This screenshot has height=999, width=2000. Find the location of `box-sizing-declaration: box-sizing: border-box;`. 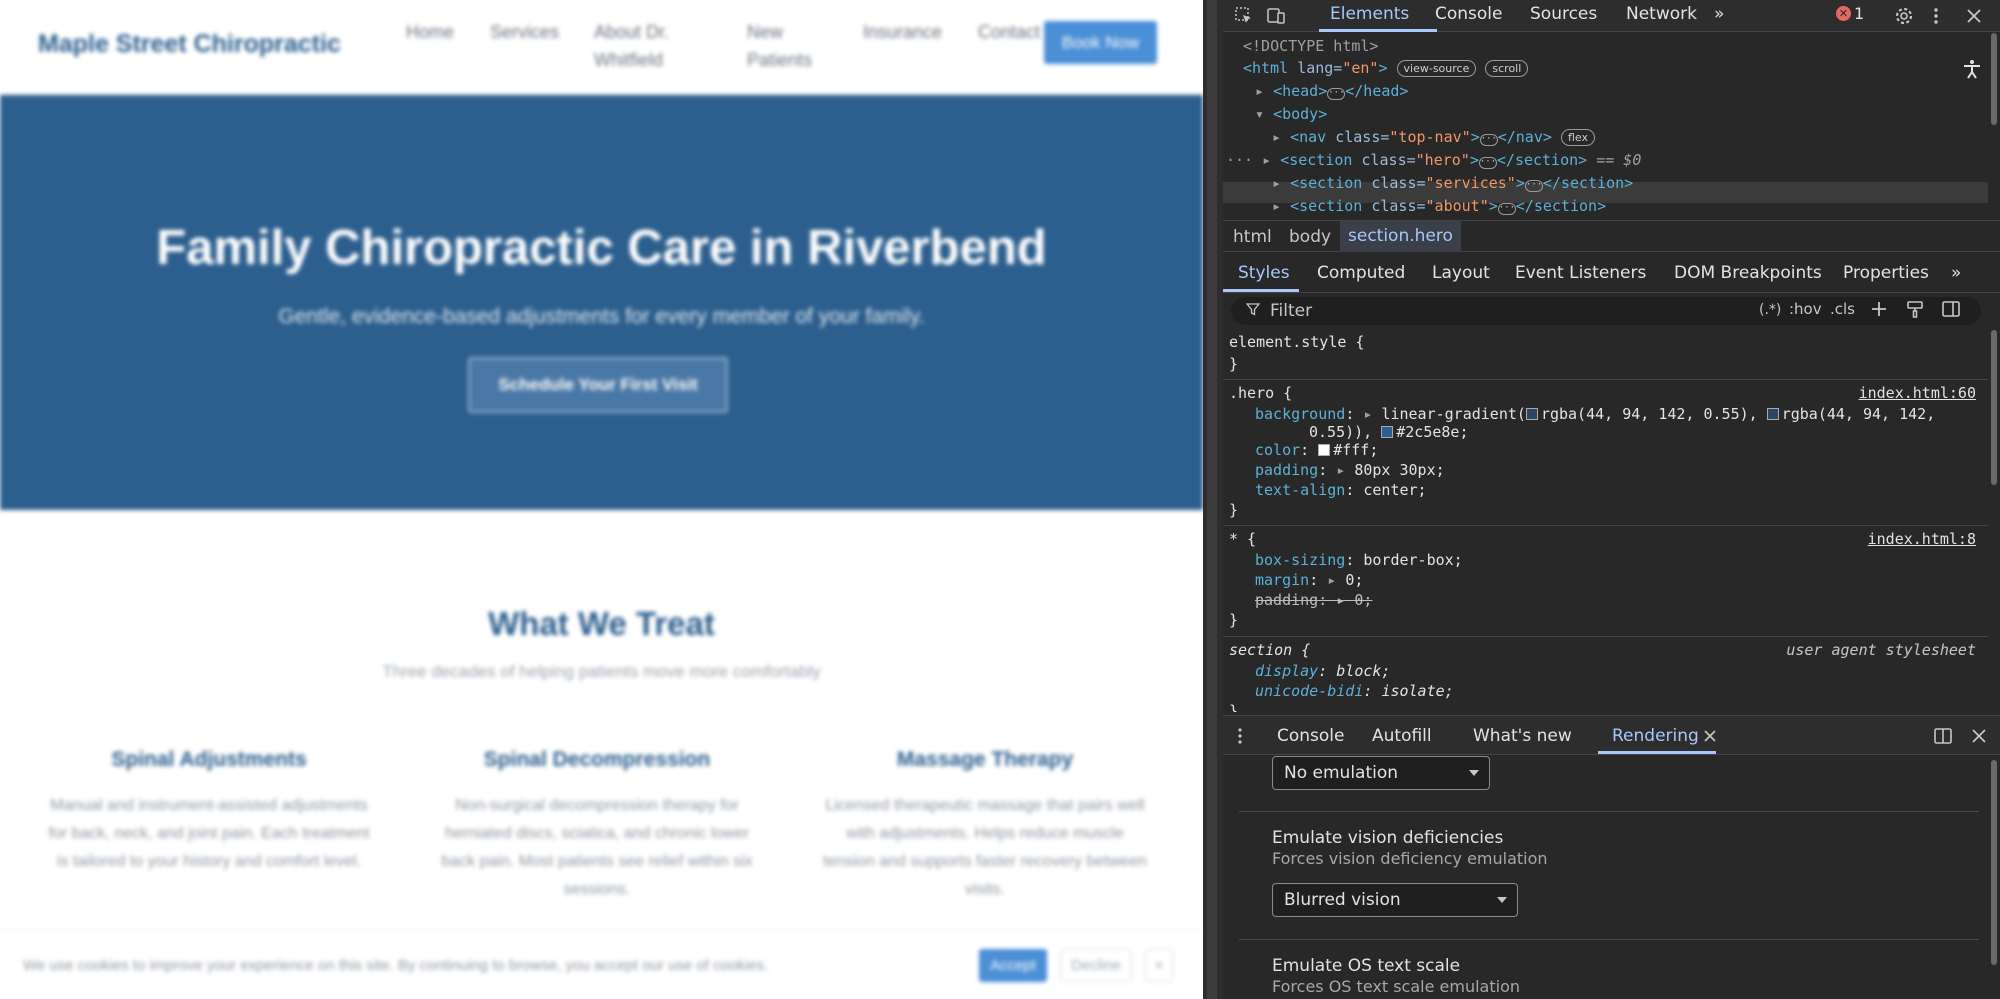

box-sizing-declaration: box-sizing: border-box; is located at coordinates (1359, 560).